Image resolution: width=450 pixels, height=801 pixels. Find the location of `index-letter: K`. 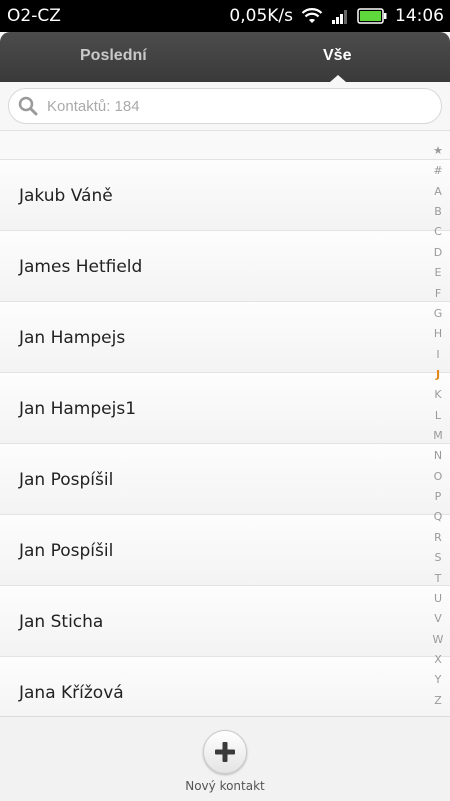

index-letter: K is located at coordinates (437, 395).